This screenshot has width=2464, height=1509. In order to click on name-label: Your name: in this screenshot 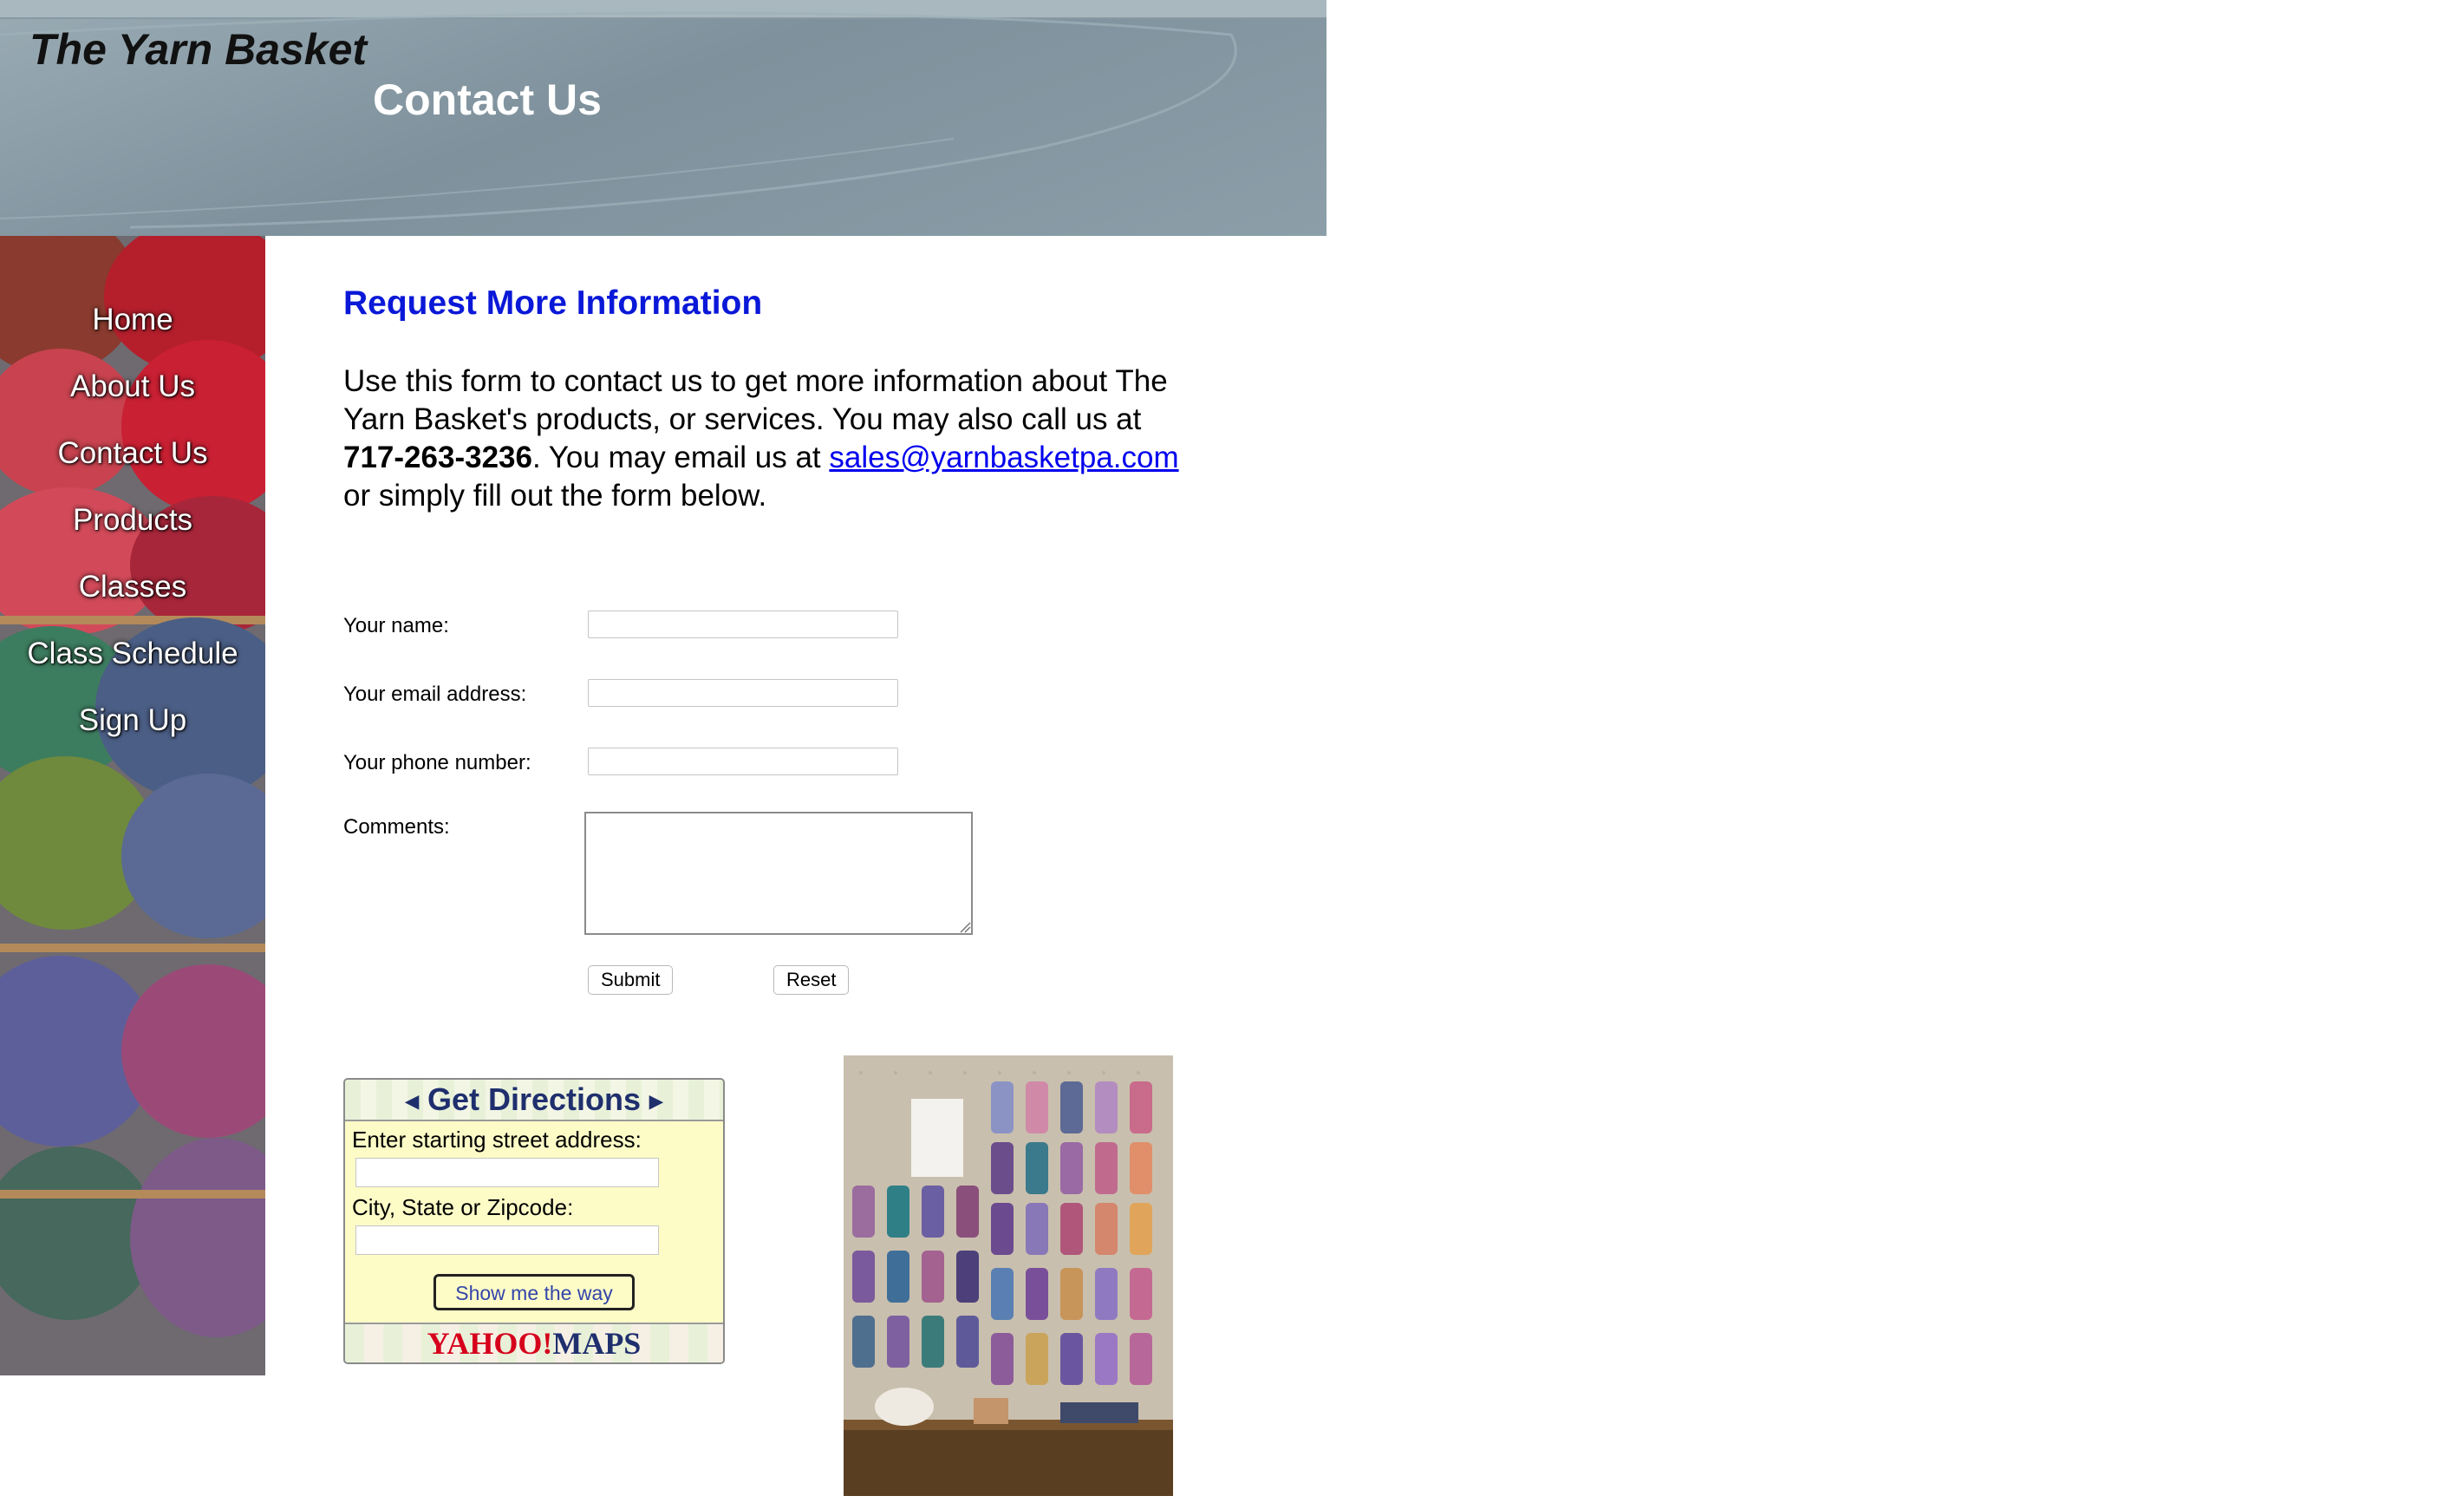, I will do `click(396, 625)`.